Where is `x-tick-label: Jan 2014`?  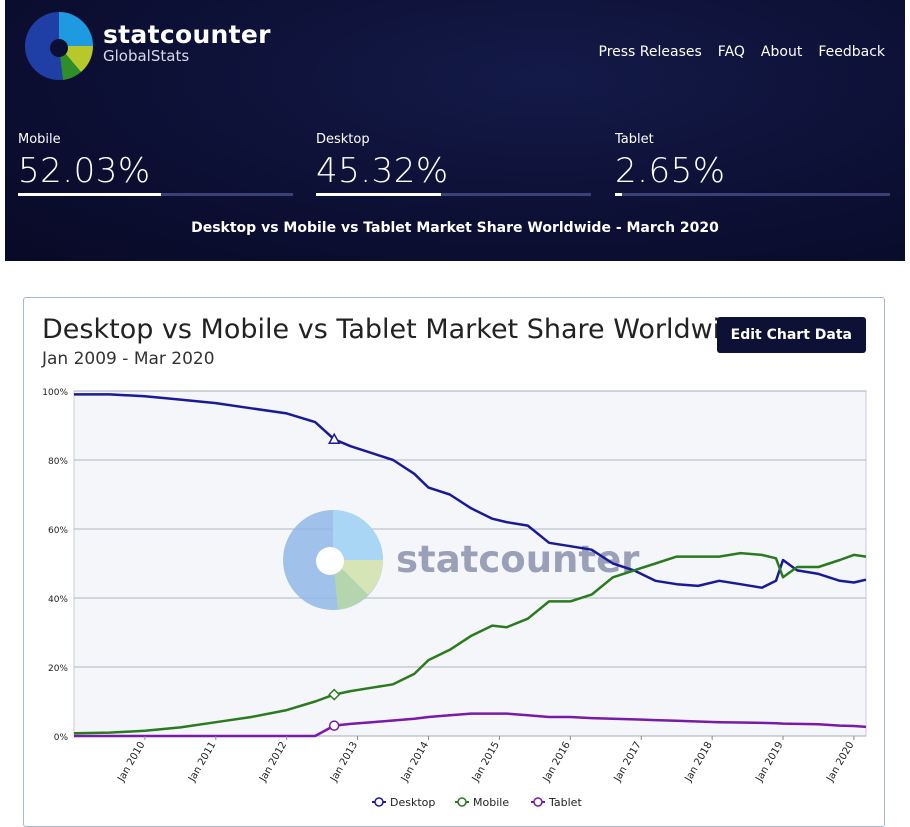 x-tick-label: Jan 2014 is located at coordinates (415, 762).